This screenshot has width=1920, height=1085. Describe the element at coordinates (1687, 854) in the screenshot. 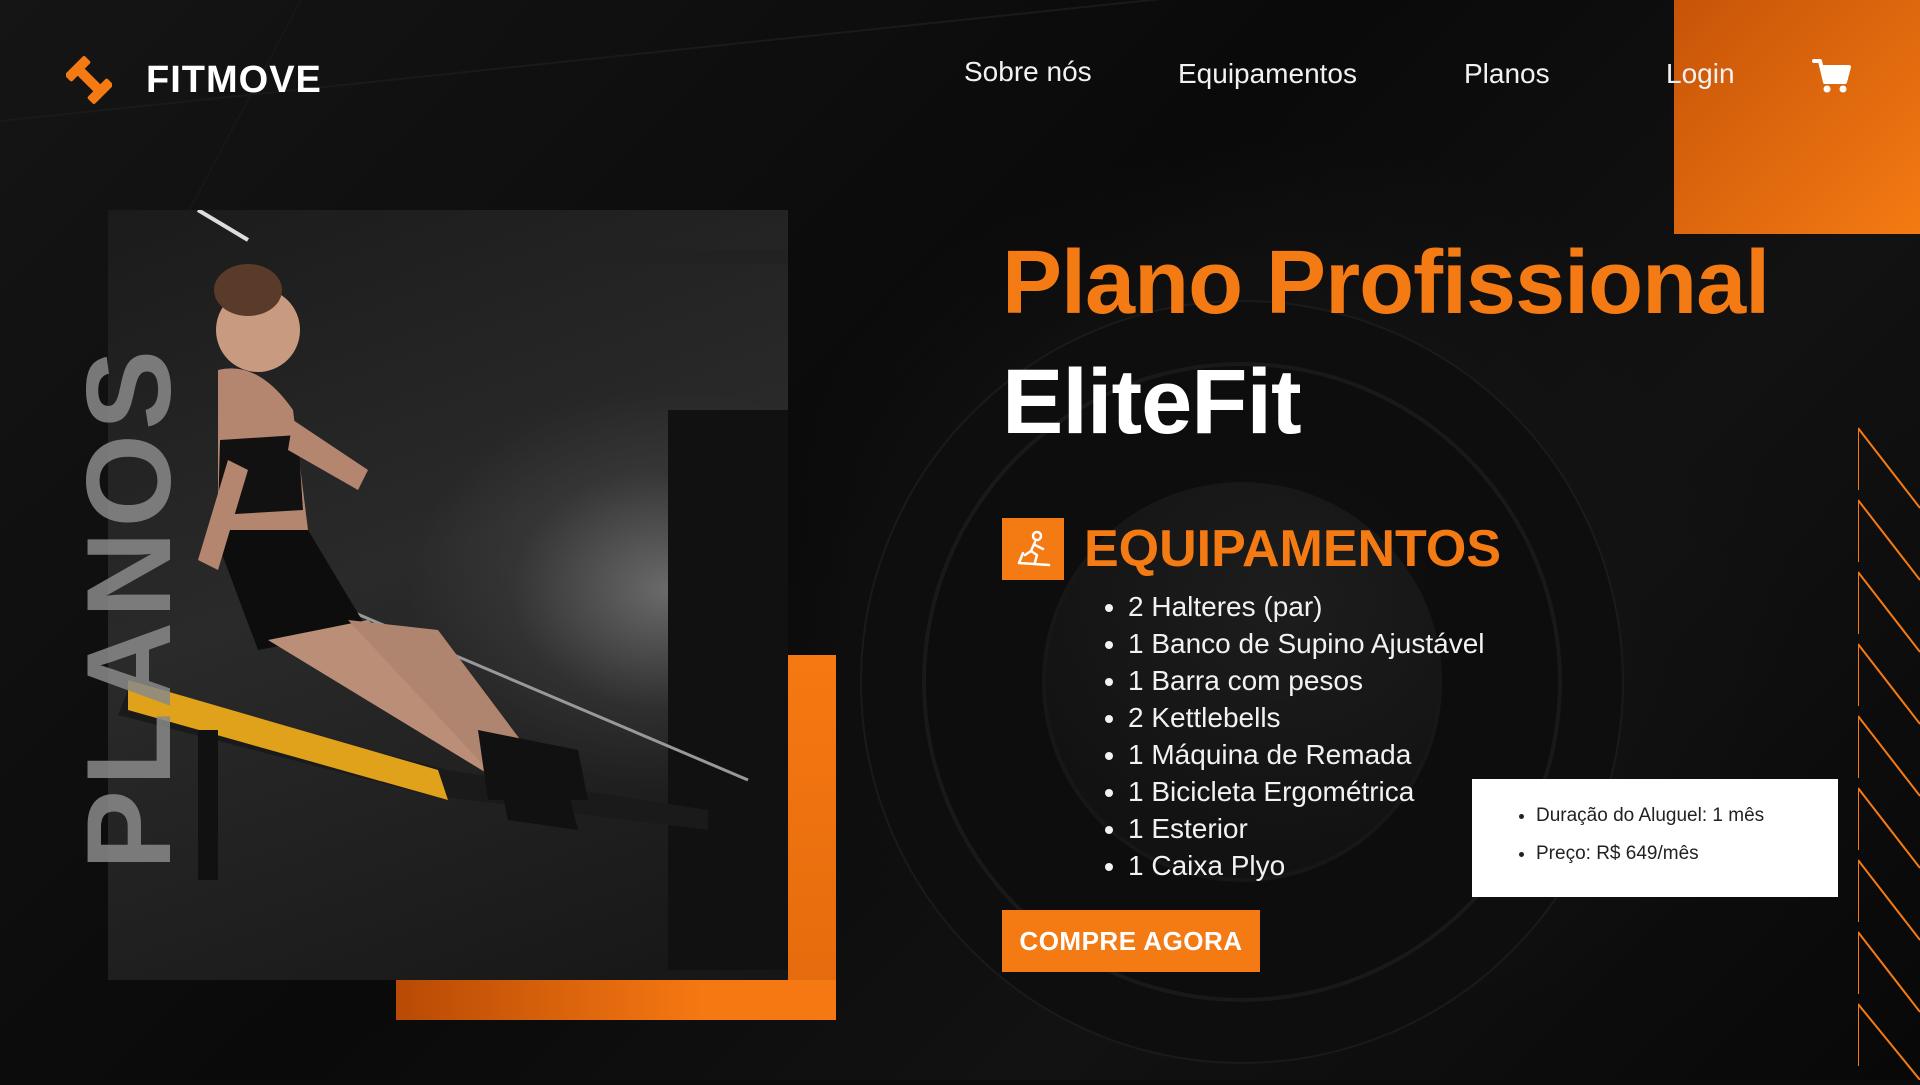

I see `rental-price: Preço: R$ 649/mês` at that location.